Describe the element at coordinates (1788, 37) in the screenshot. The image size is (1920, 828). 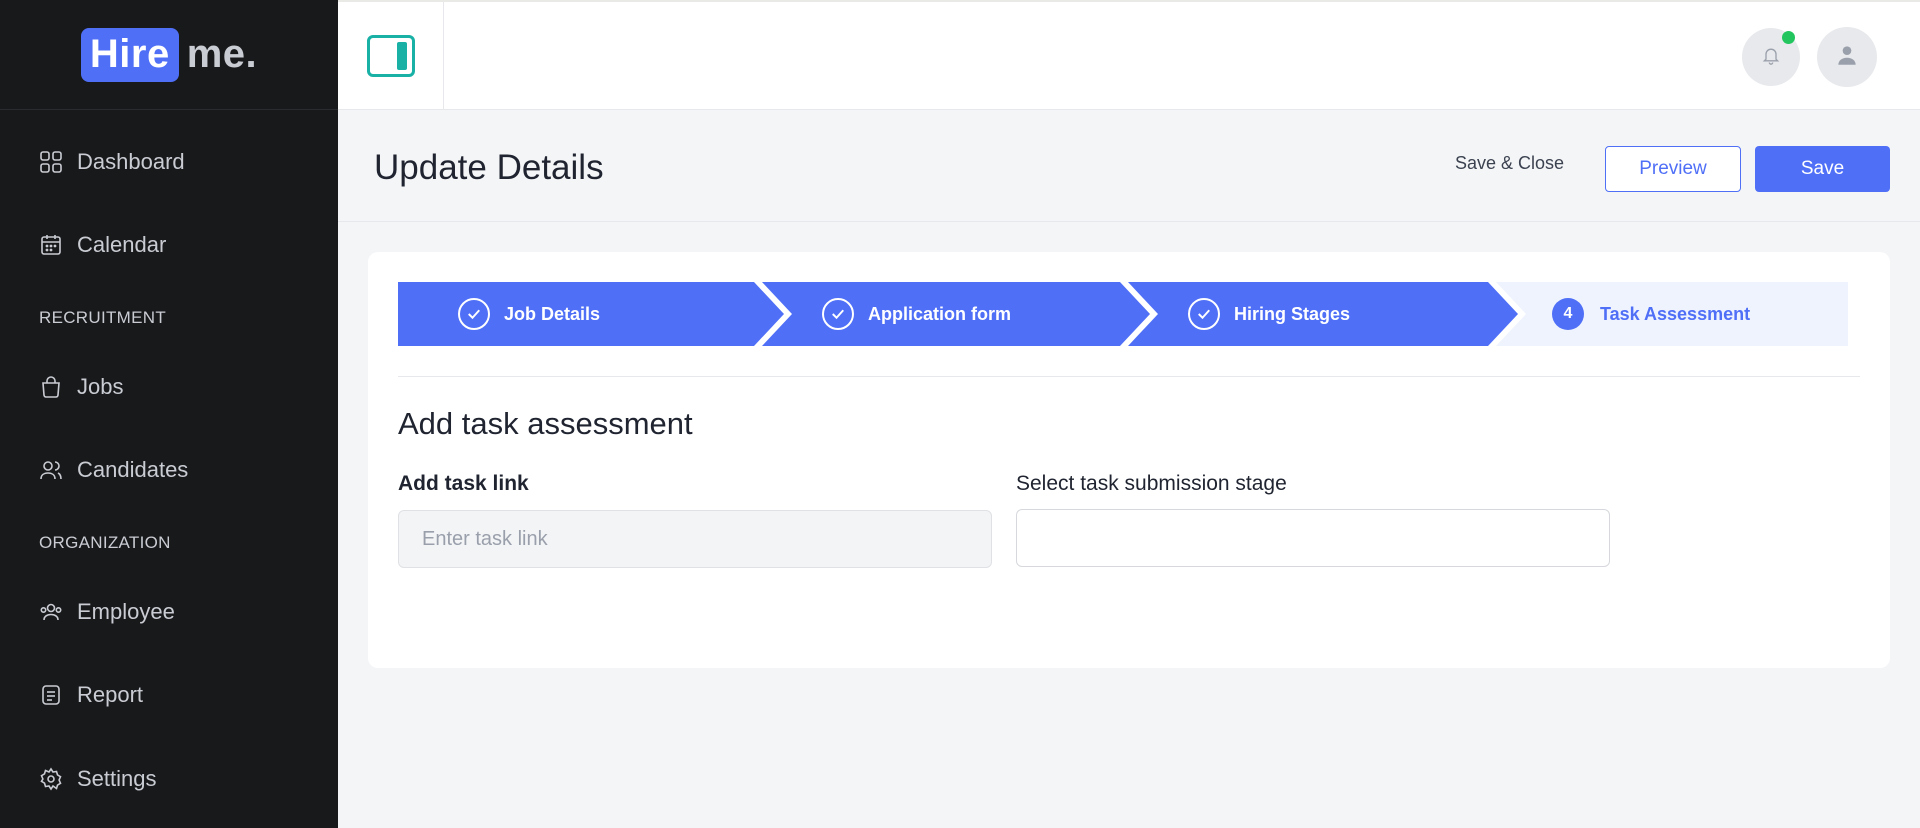
I see `notification-dot` at that location.